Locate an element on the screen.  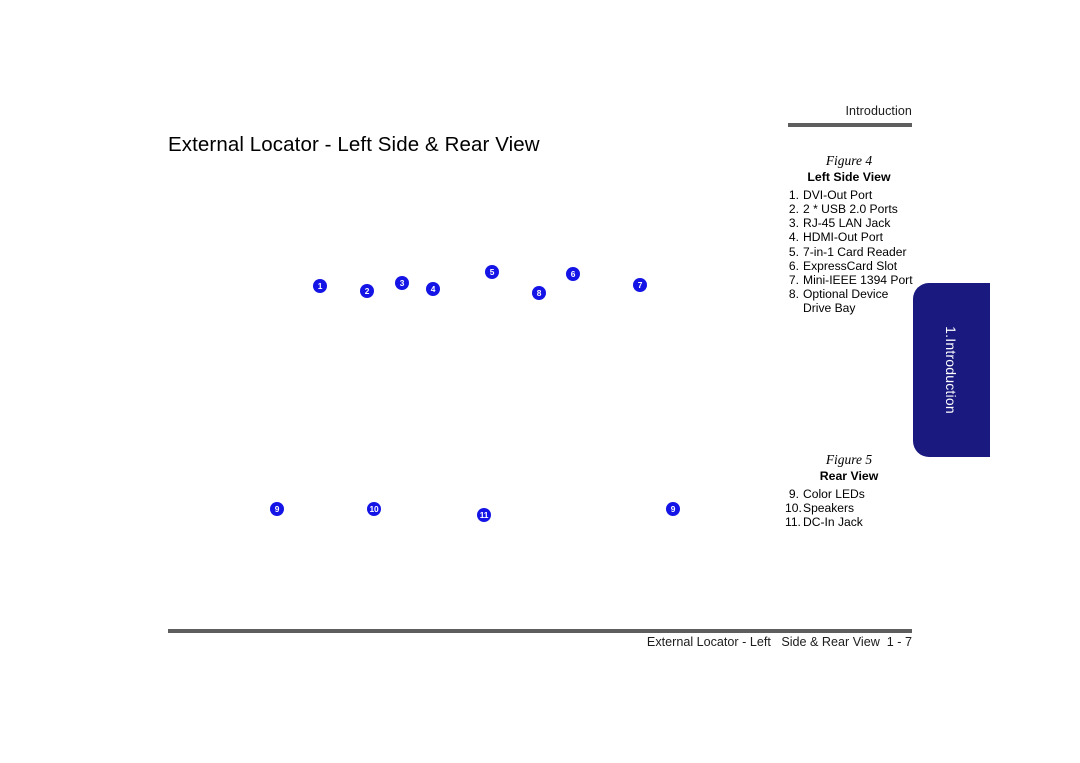
list-item: 8. Optional Device Drive Bay is located at coordinates (849, 301).